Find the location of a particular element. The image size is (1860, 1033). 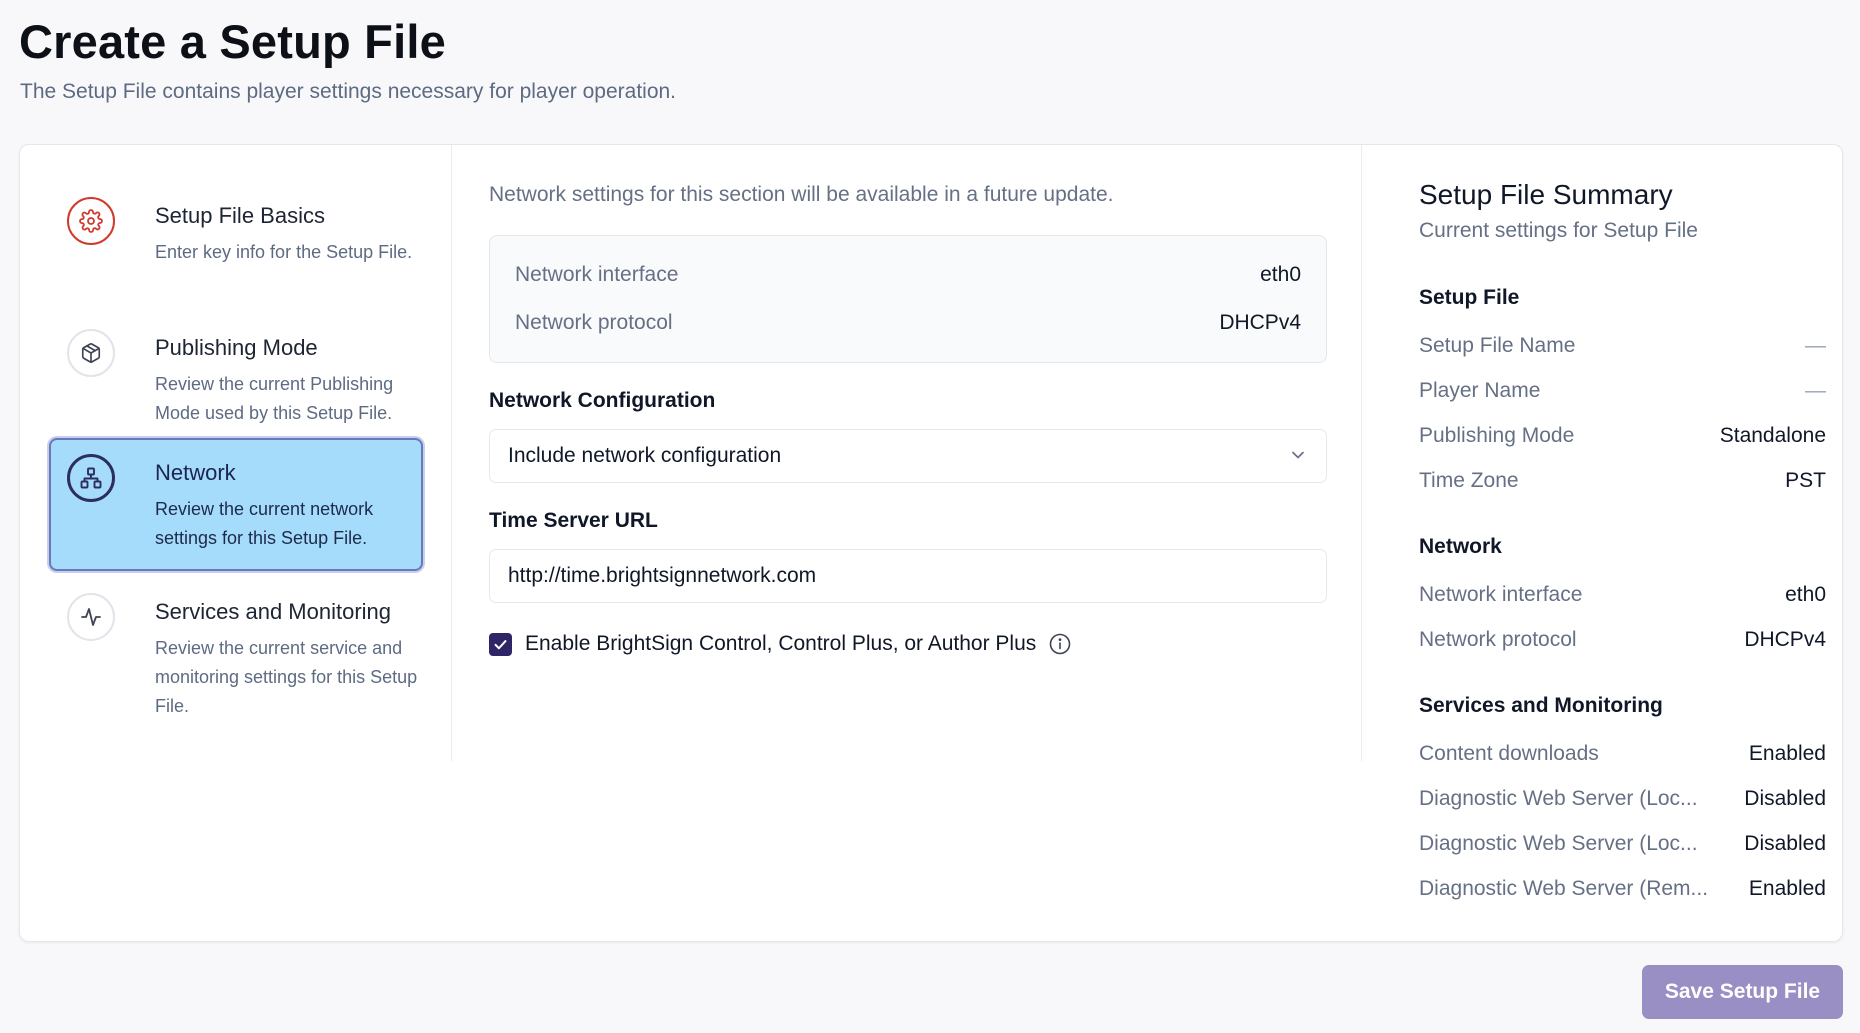

save-setup-file-button: Save Setup File is located at coordinates (1742, 992).